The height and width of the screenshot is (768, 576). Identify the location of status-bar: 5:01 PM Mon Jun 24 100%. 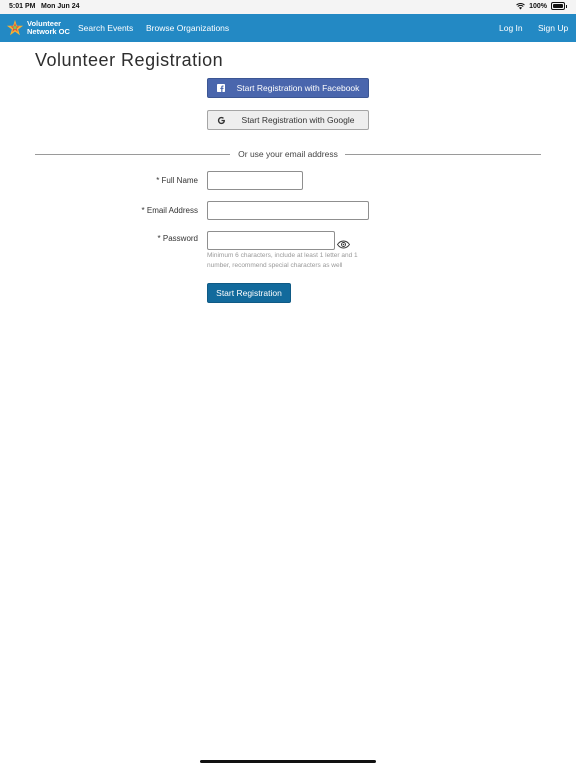
(288, 7).